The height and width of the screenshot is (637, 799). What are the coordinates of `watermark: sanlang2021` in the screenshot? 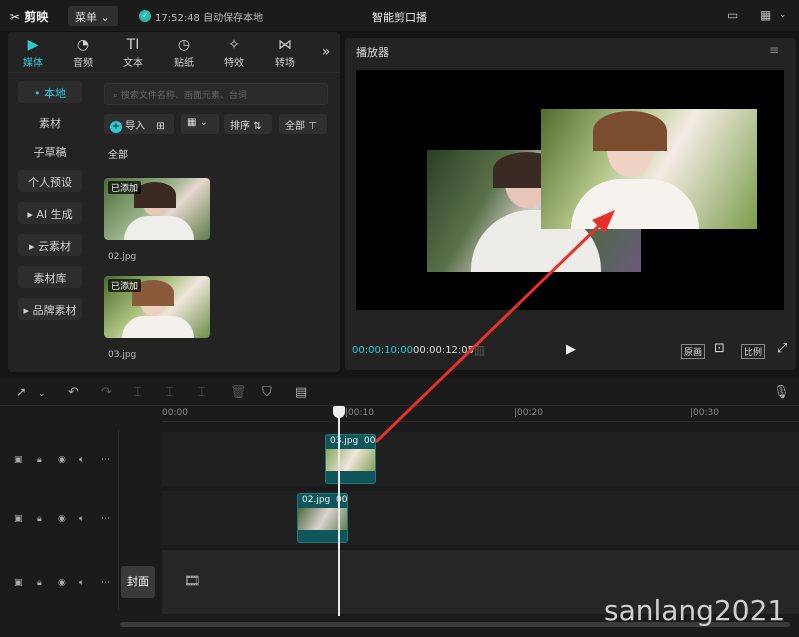 It's located at (695, 610).